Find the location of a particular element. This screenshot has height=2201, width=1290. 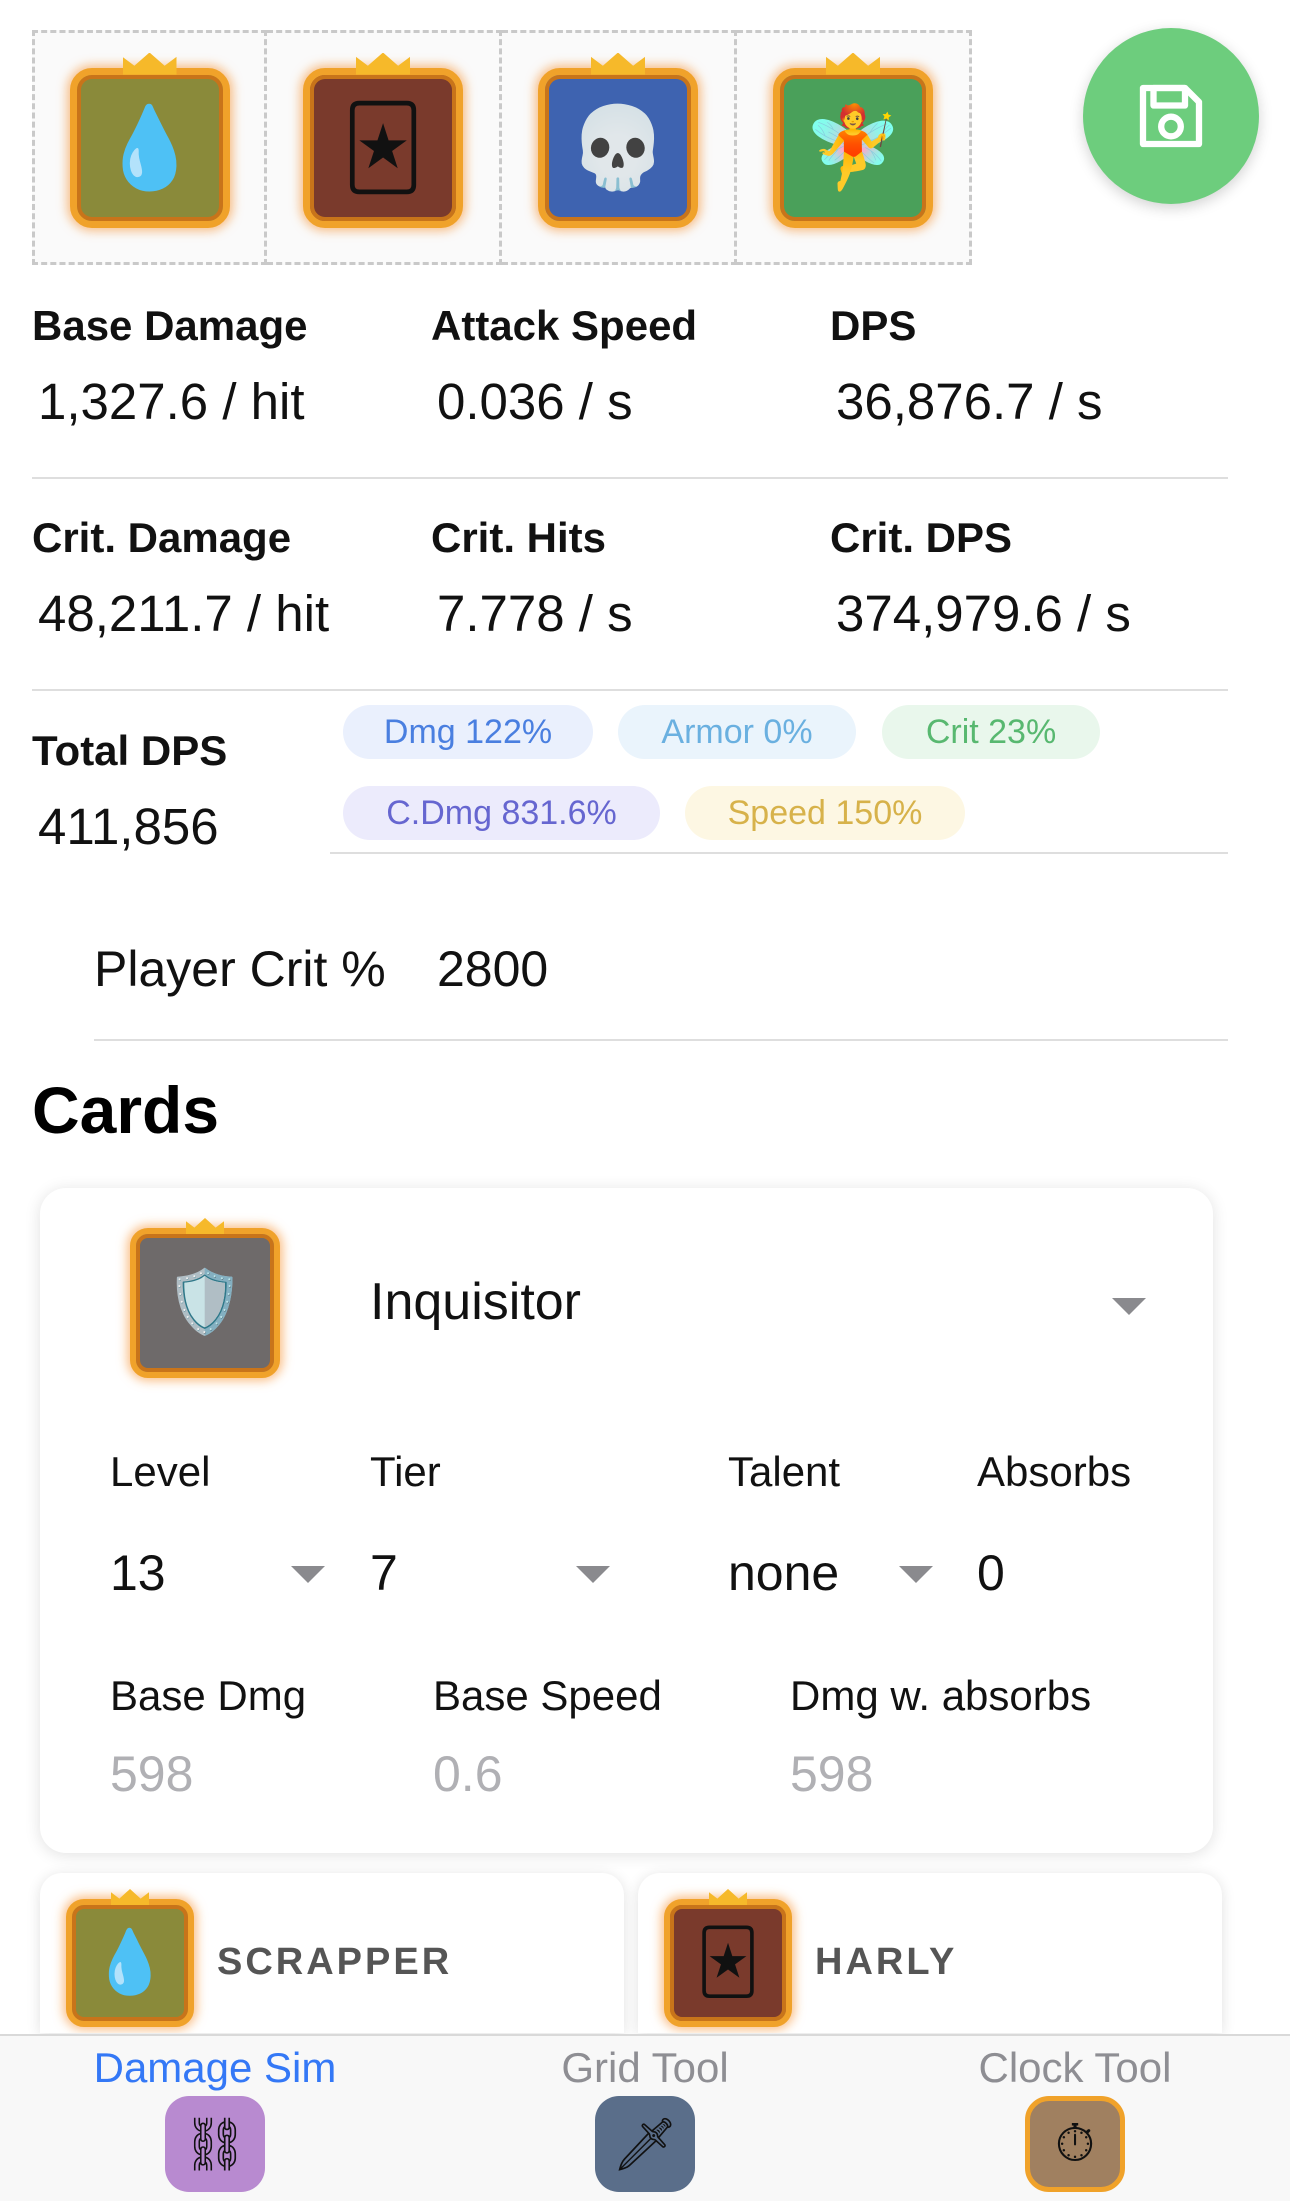

level-select: 13 is located at coordinates (217, 1579).